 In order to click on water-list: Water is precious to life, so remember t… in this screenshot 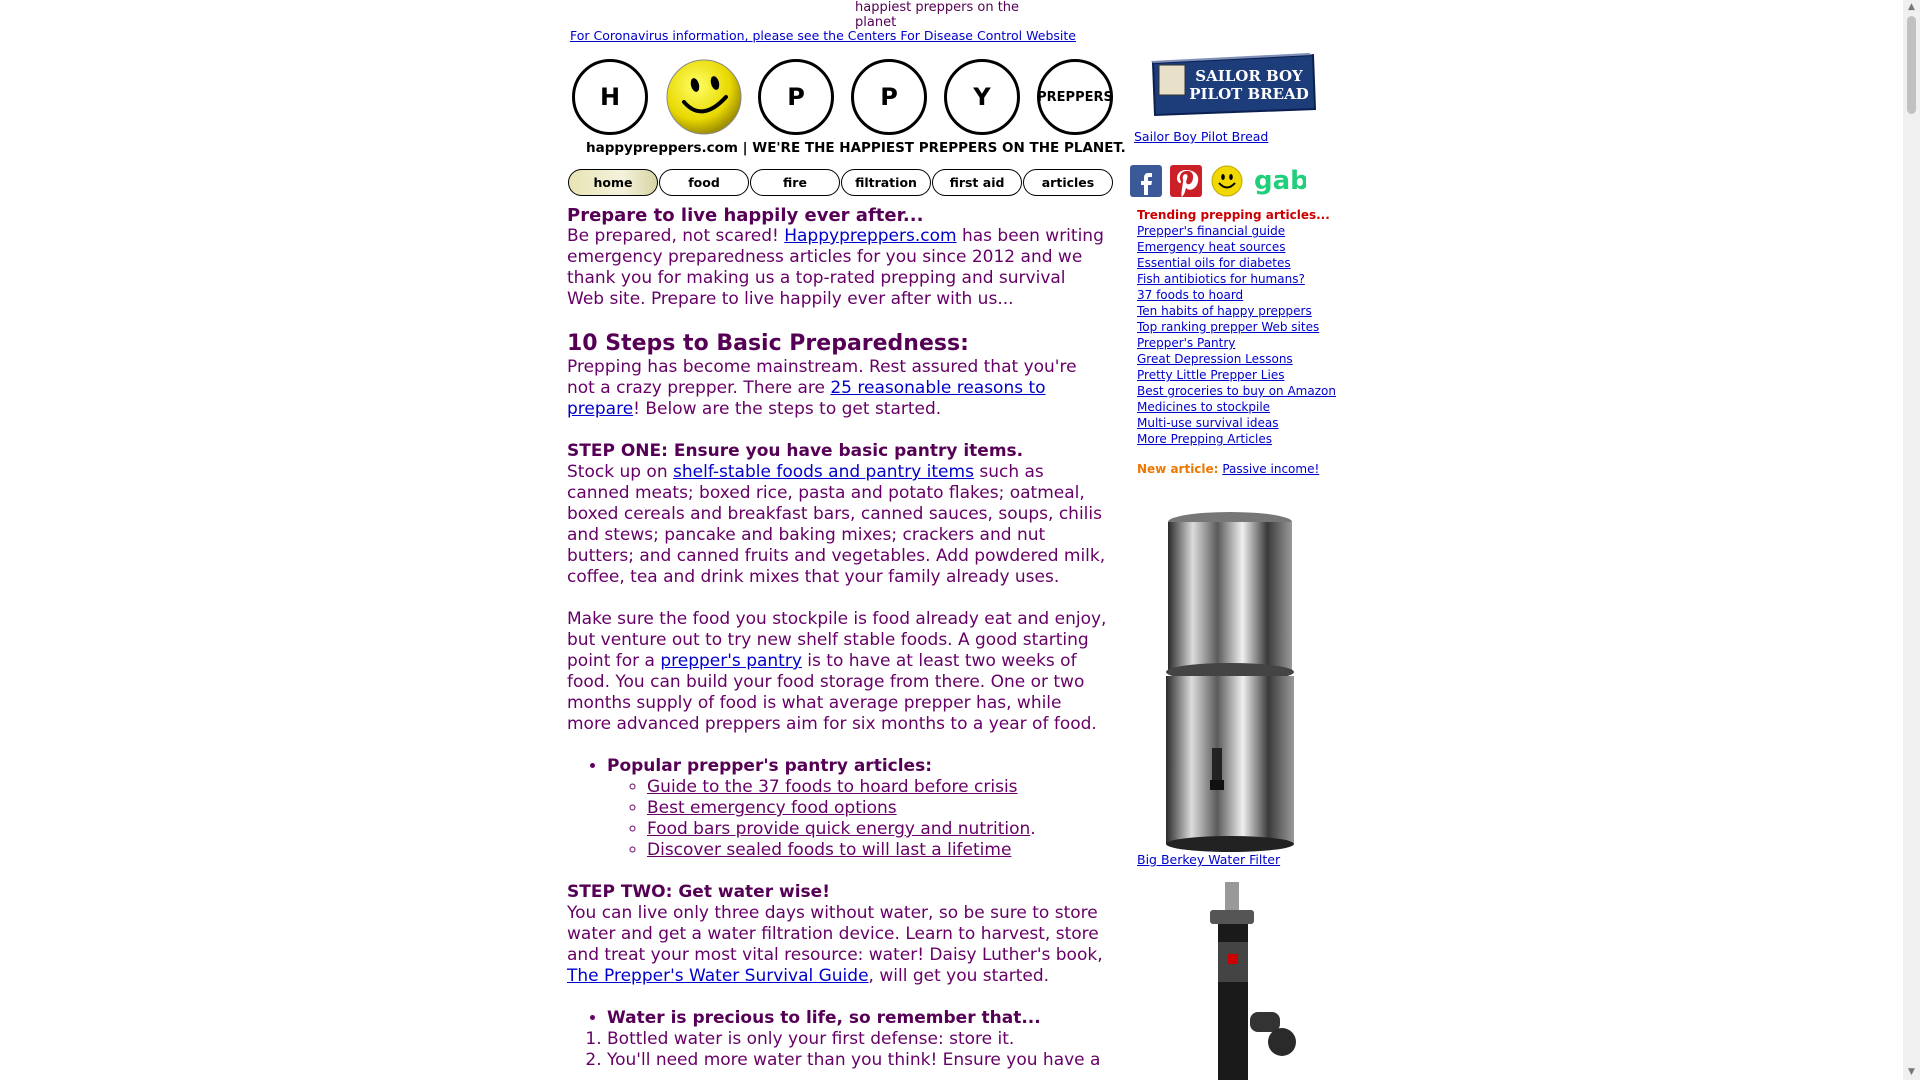, I will do `click(837, 1018)`.